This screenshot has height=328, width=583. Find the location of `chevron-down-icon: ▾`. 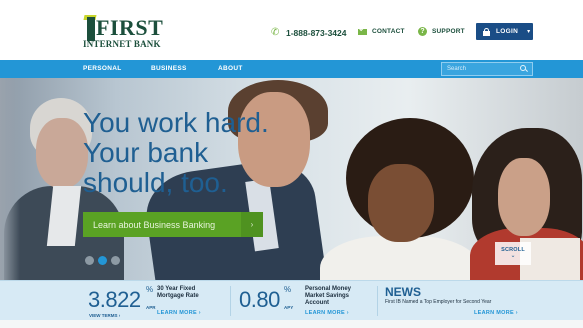

chevron-down-icon: ▾ is located at coordinates (529, 32).